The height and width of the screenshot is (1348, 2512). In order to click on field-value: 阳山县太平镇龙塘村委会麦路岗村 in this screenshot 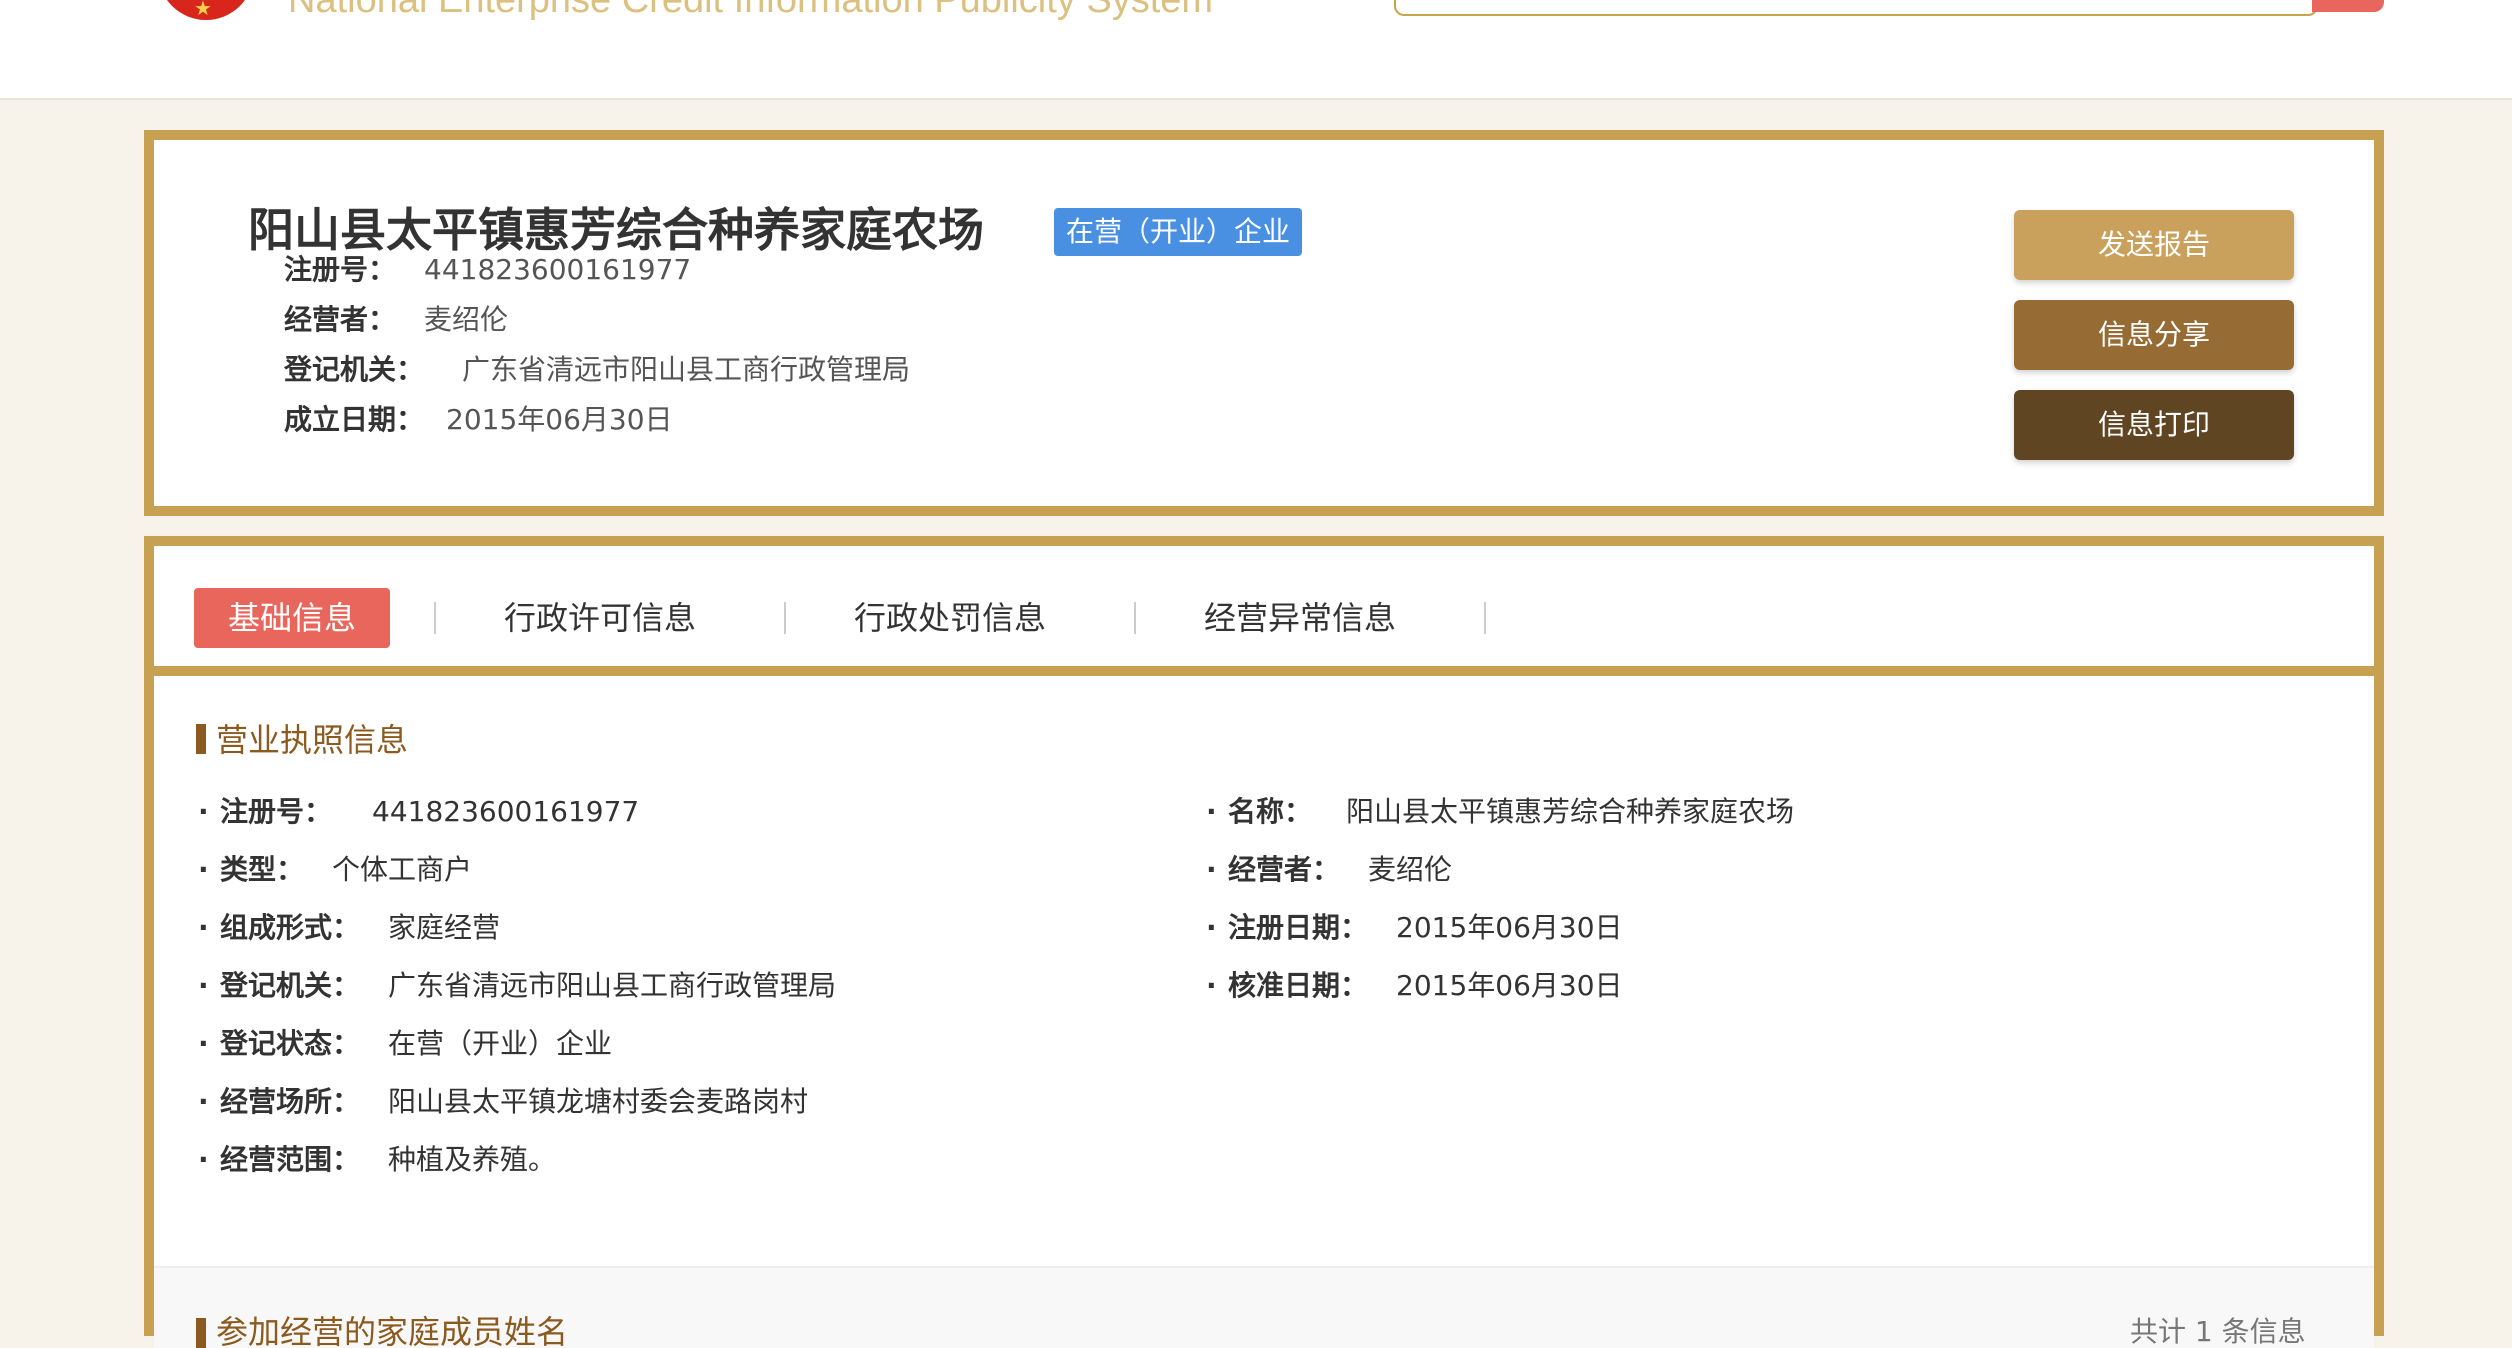, I will do `click(598, 1101)`.